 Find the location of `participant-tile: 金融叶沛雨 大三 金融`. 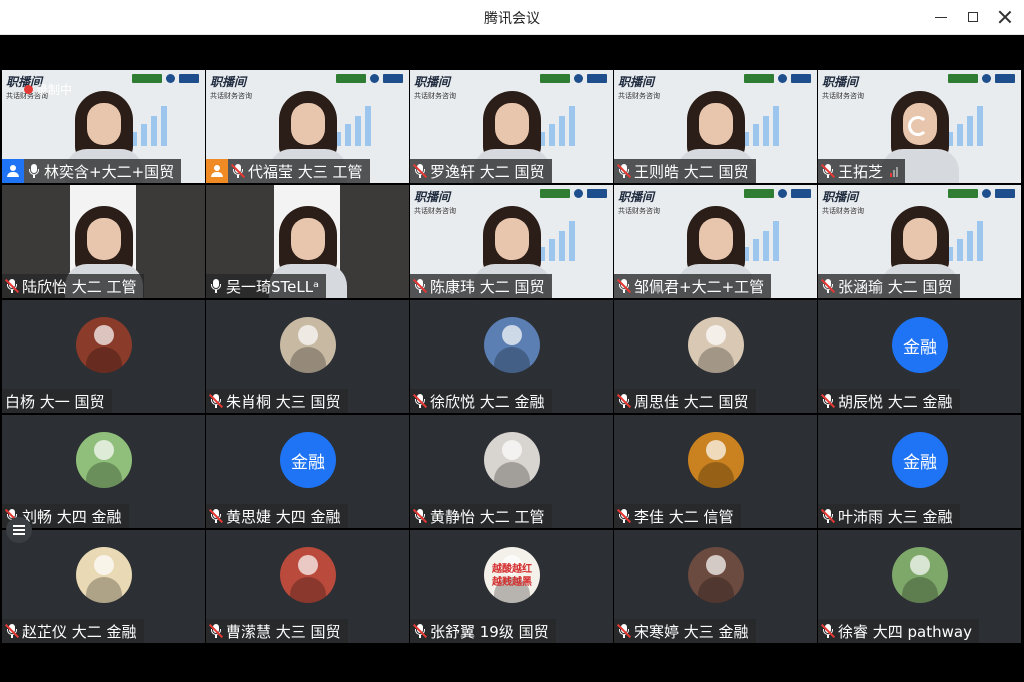

participant-tile: 金融叶沛雨 大三 金融 is located at coordinates (919, 471).